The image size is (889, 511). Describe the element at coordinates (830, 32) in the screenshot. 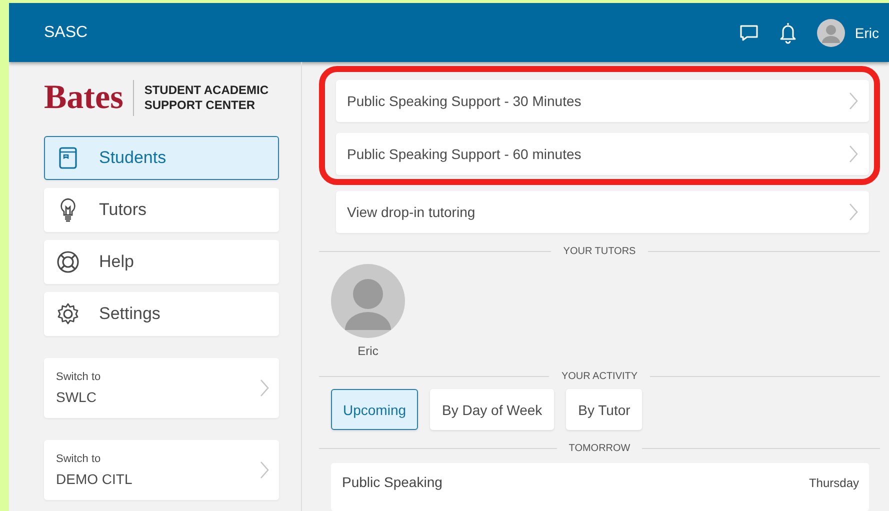

I see `user-avatar` at that location.